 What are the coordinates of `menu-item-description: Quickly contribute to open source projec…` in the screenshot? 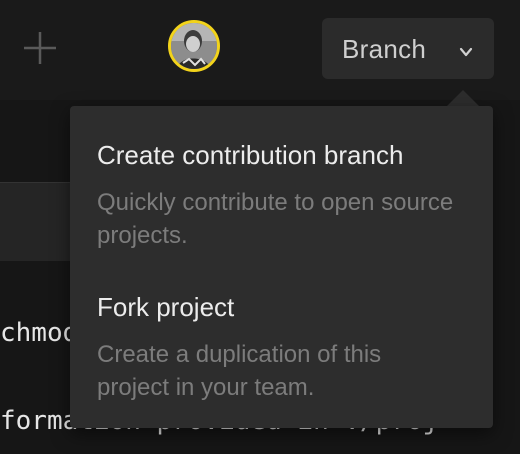 It's located at (275, 219).